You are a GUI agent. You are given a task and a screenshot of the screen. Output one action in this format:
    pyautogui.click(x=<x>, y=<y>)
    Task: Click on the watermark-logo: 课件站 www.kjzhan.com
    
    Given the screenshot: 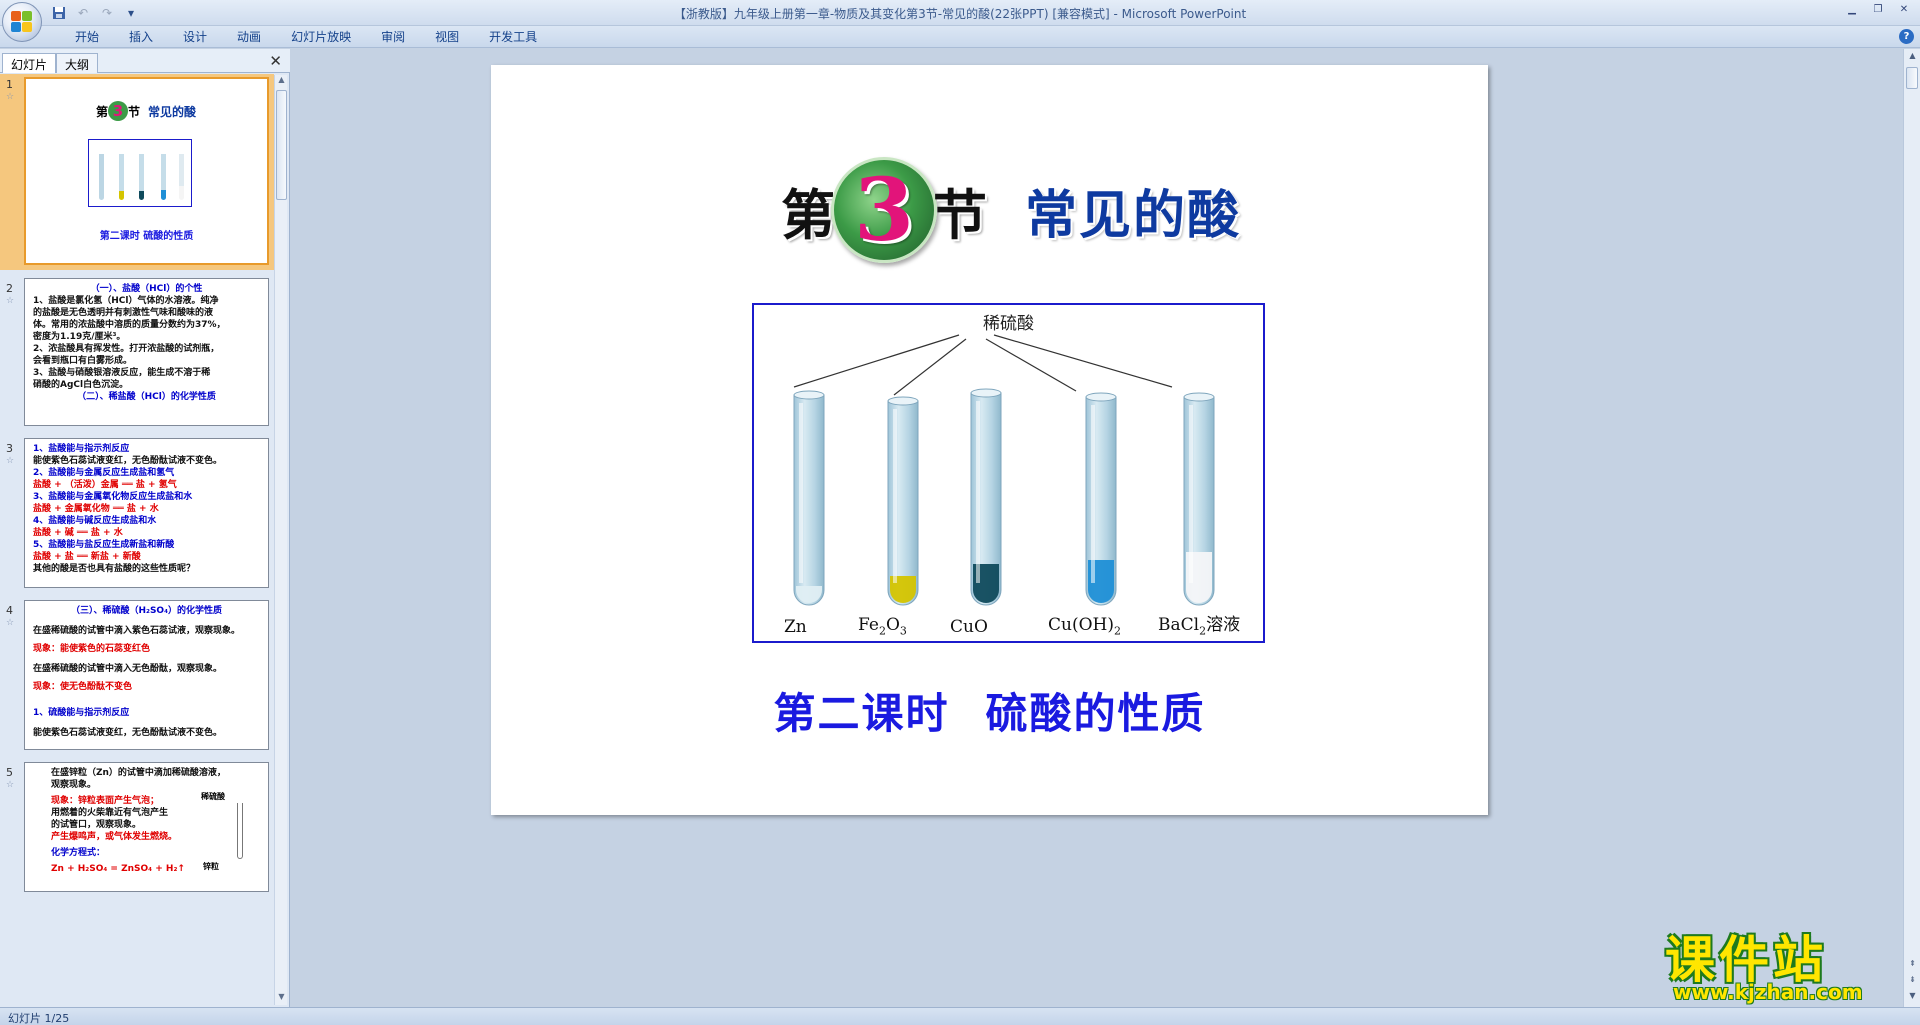 What is the action you would take?
    pyautogui.click(x=1785, y=965)
    